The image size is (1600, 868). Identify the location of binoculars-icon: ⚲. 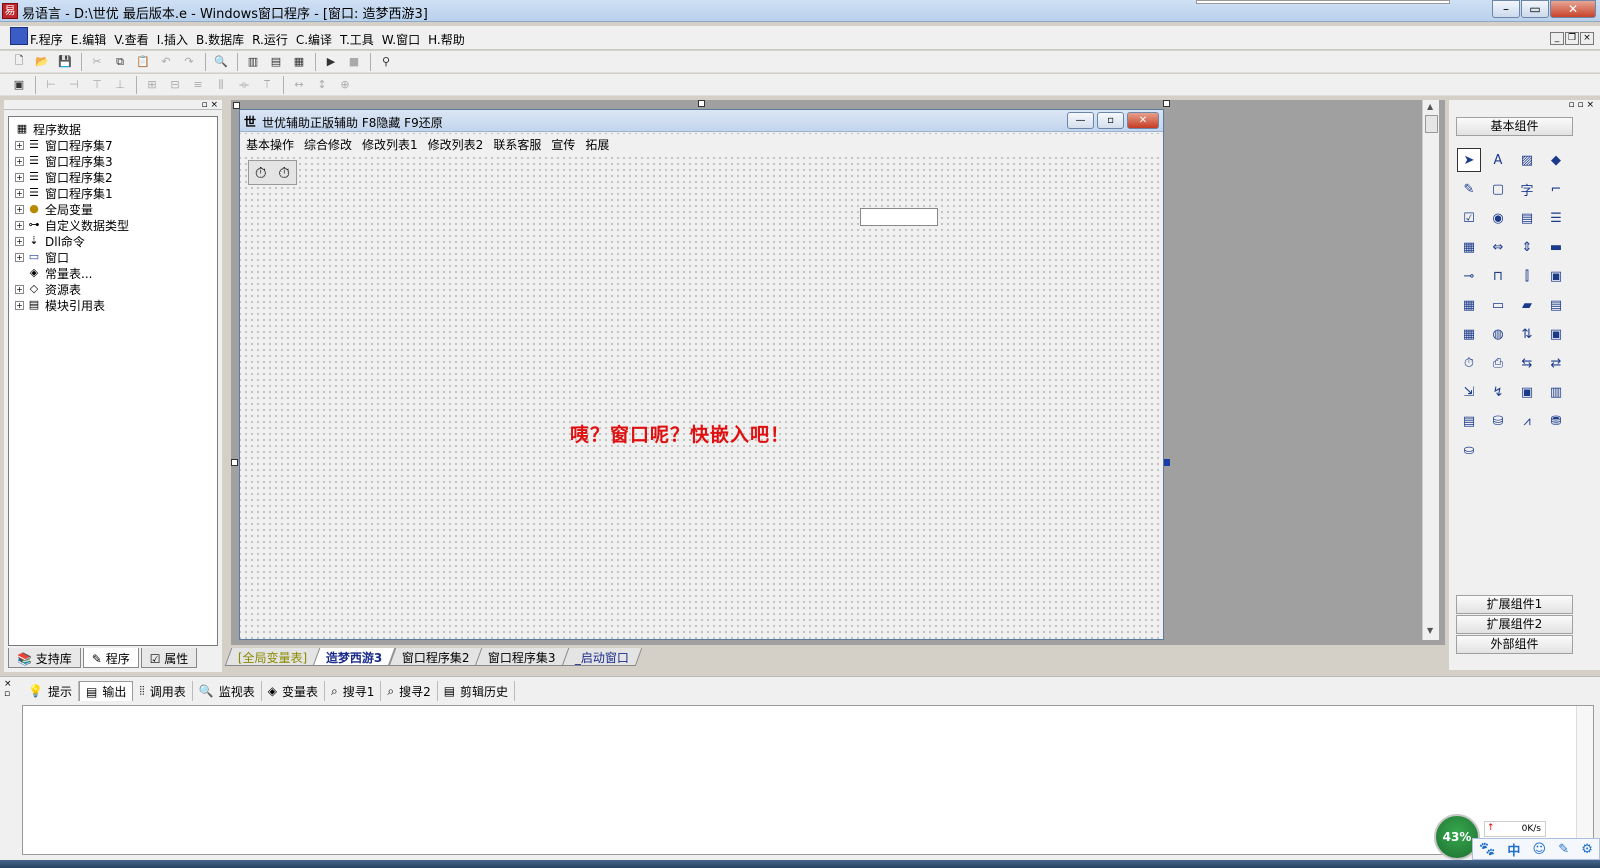
(386, 62).